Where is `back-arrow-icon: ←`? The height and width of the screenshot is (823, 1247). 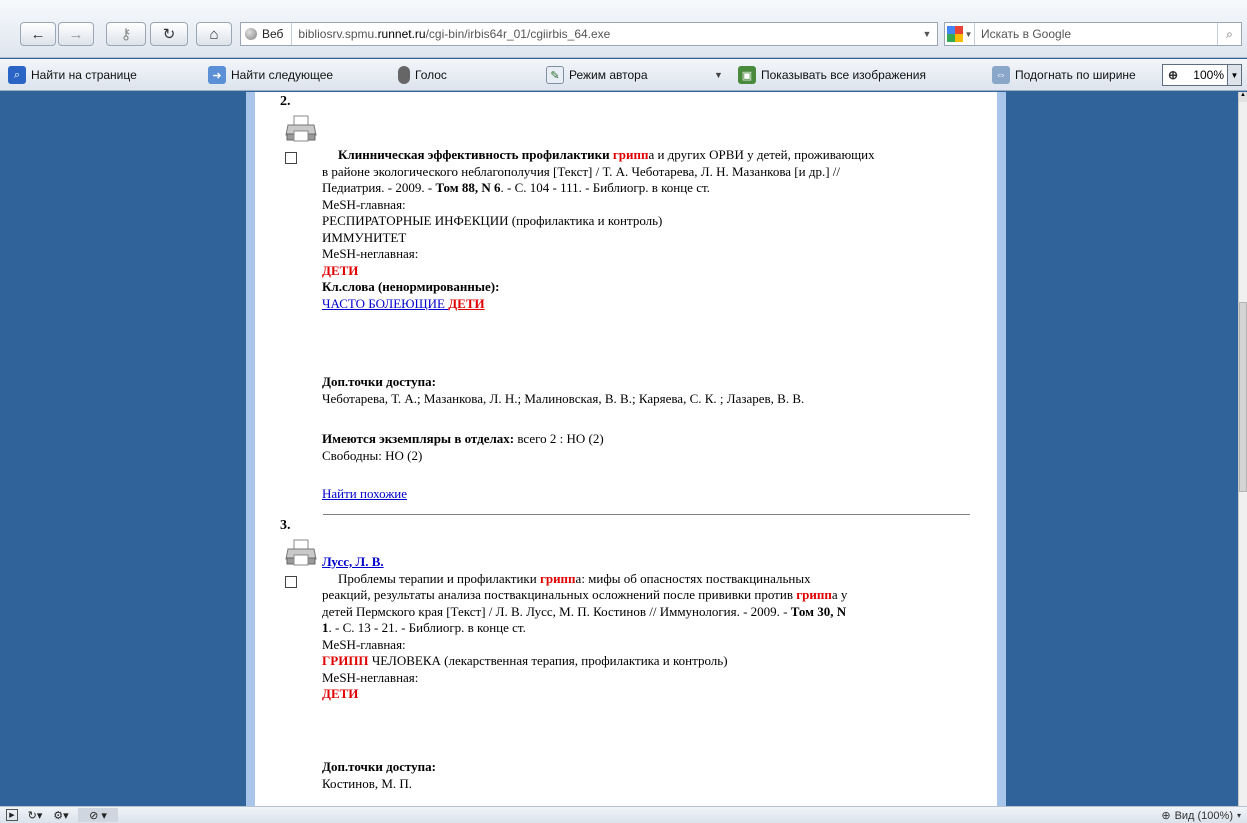
back-arrow-icon: ← is located at coordinates (38, 34).